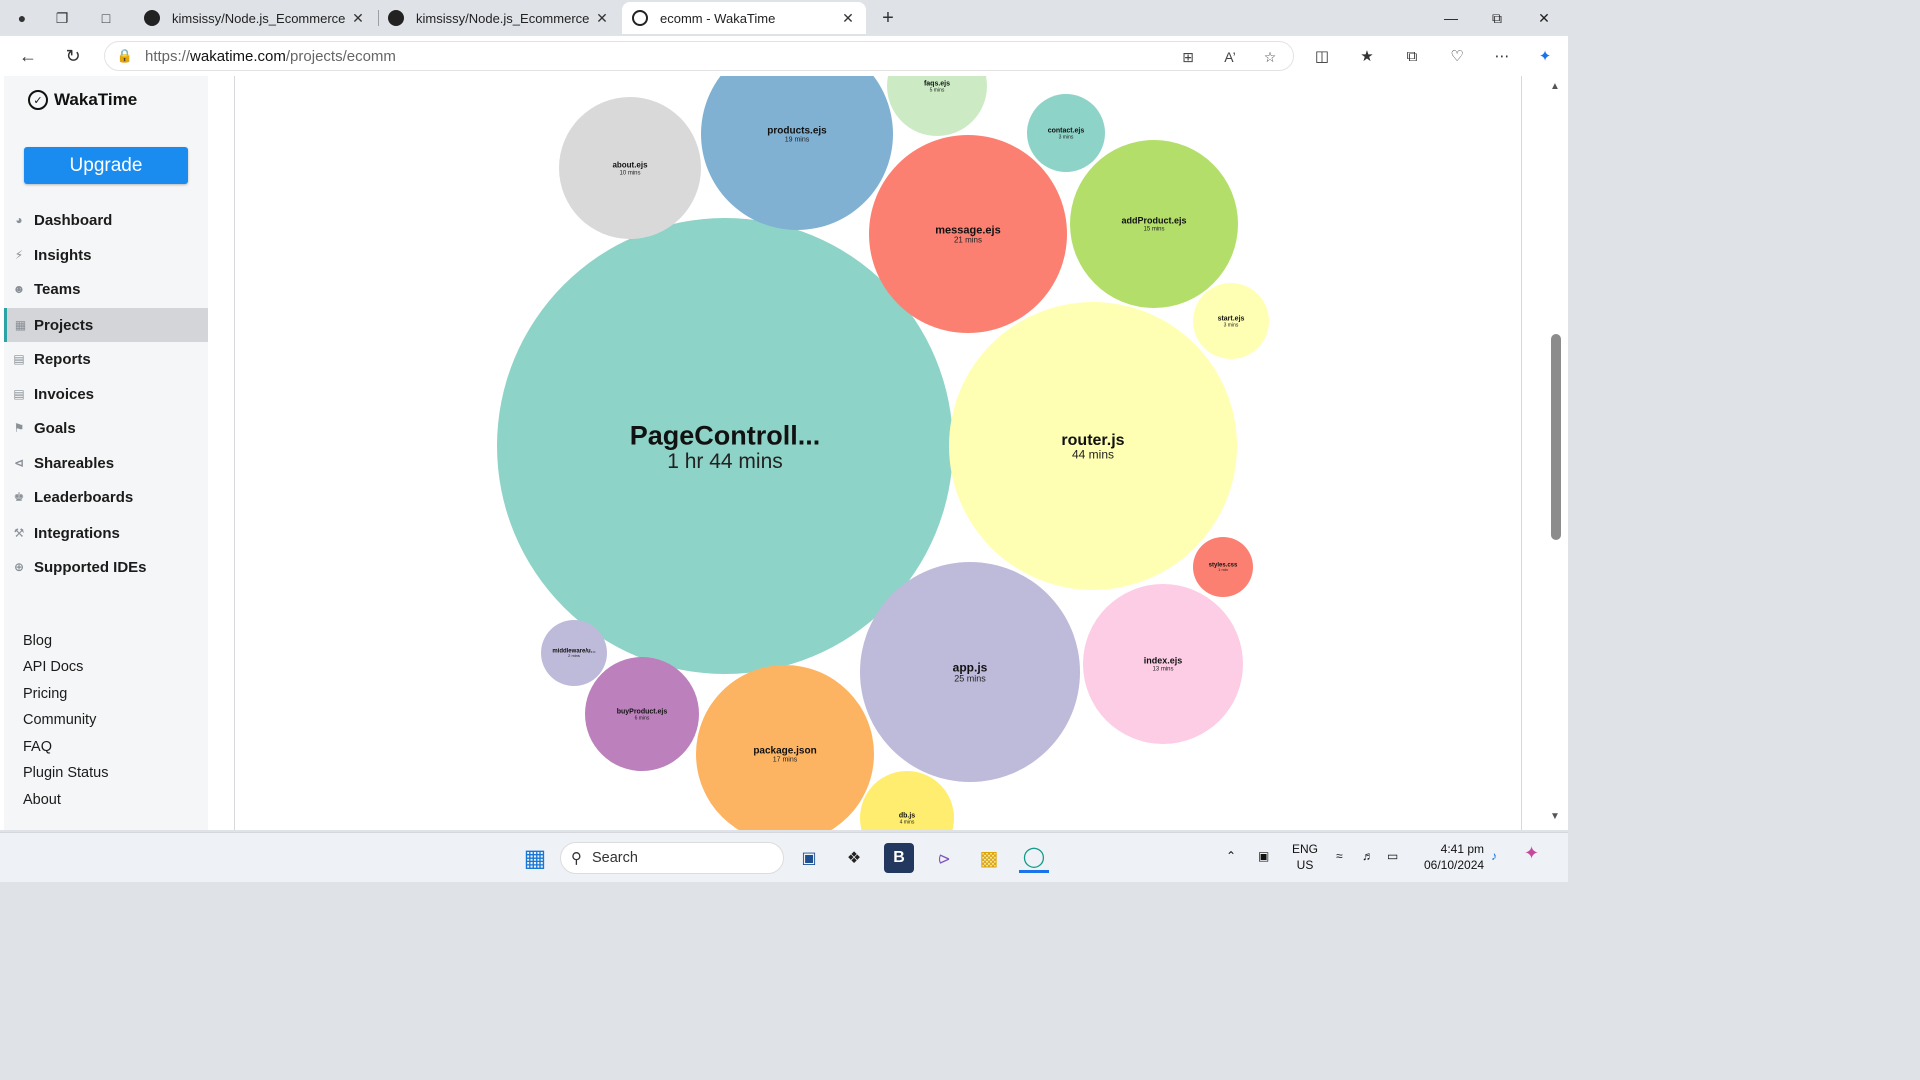  I want to click on lock-icon: 🔒, so click(125, 56).